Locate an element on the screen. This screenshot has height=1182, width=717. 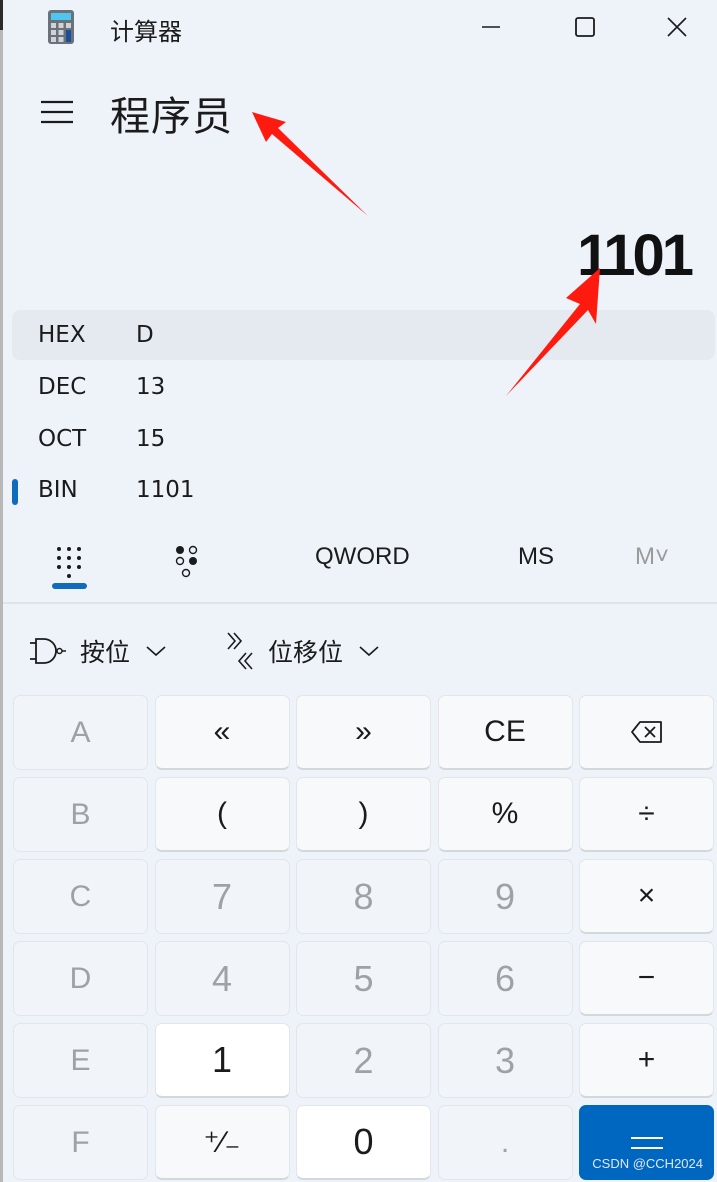
key-label: 4 is located at coordinates (222, 978).